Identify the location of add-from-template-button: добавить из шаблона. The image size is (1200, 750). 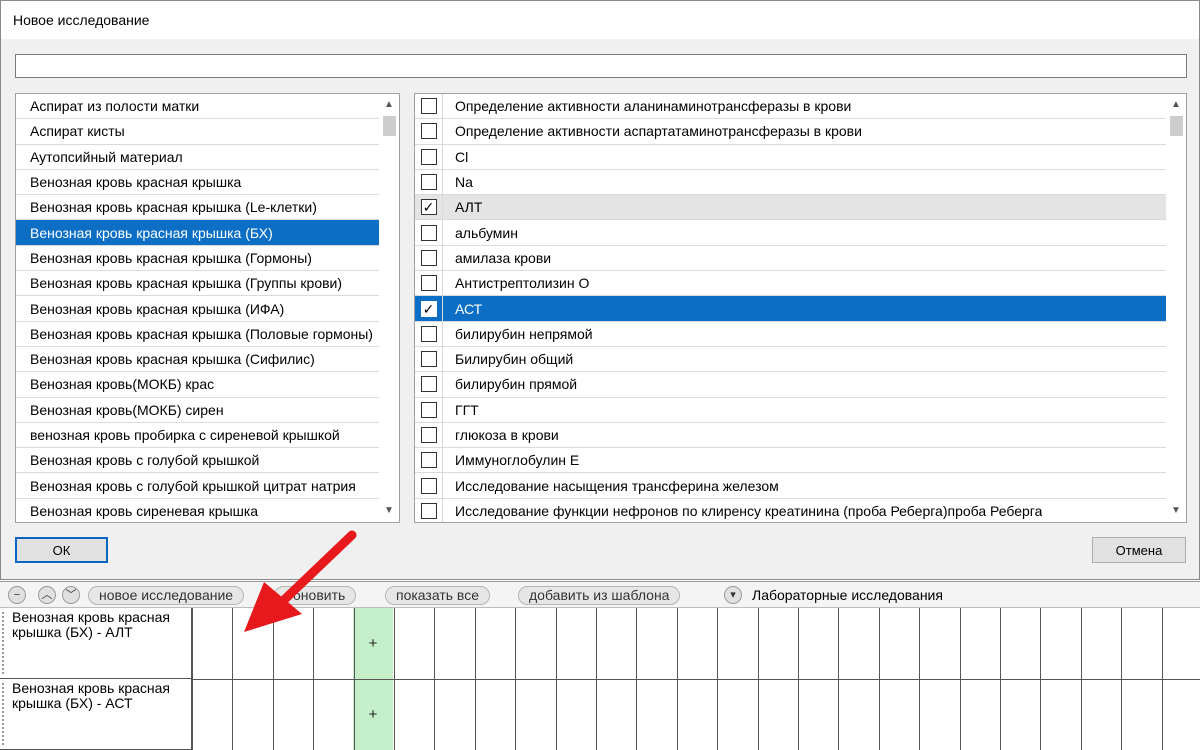
(599, 595).